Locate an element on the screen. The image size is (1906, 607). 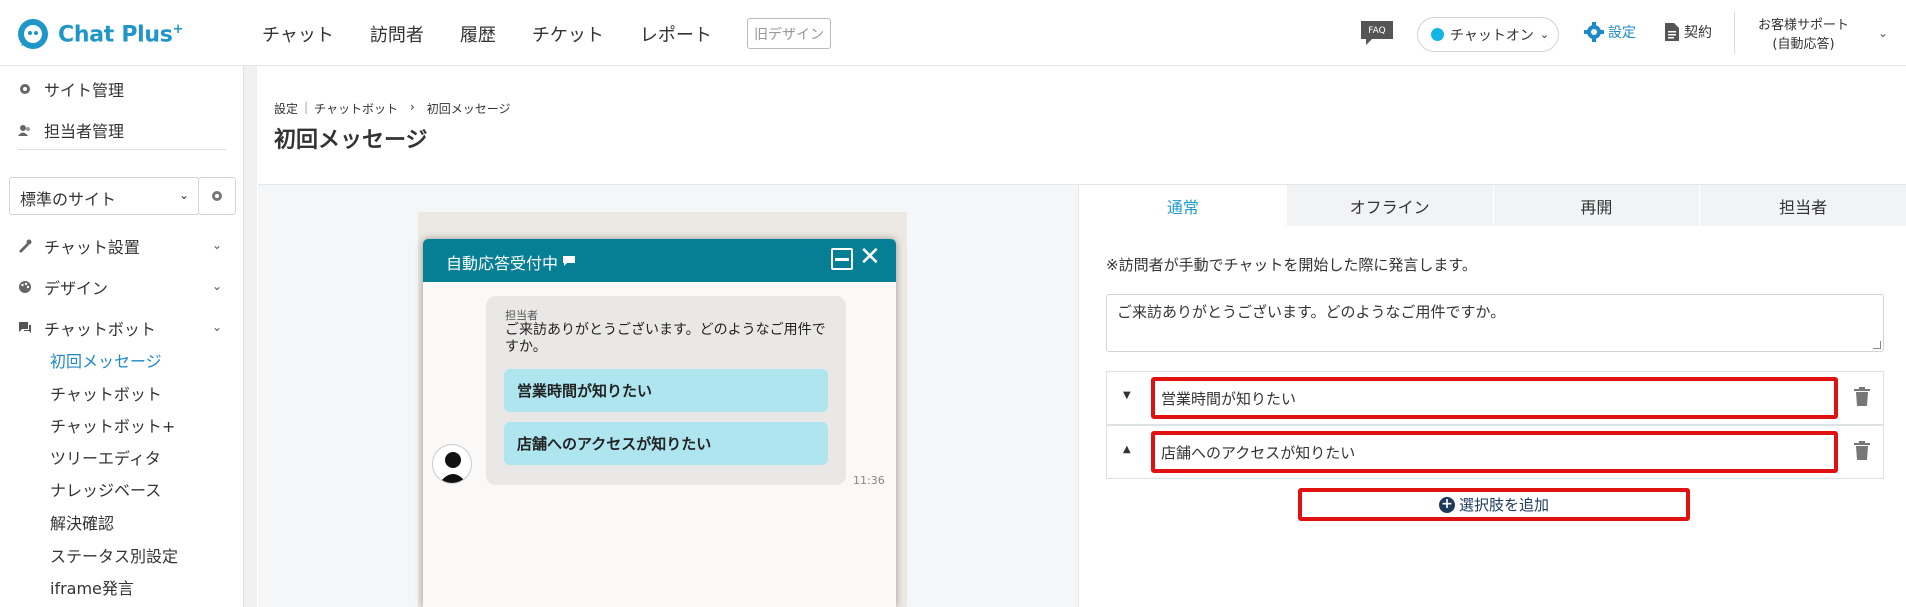
user-menu: お客様サポート (自動応答) is located at coordinates (1803, 35).